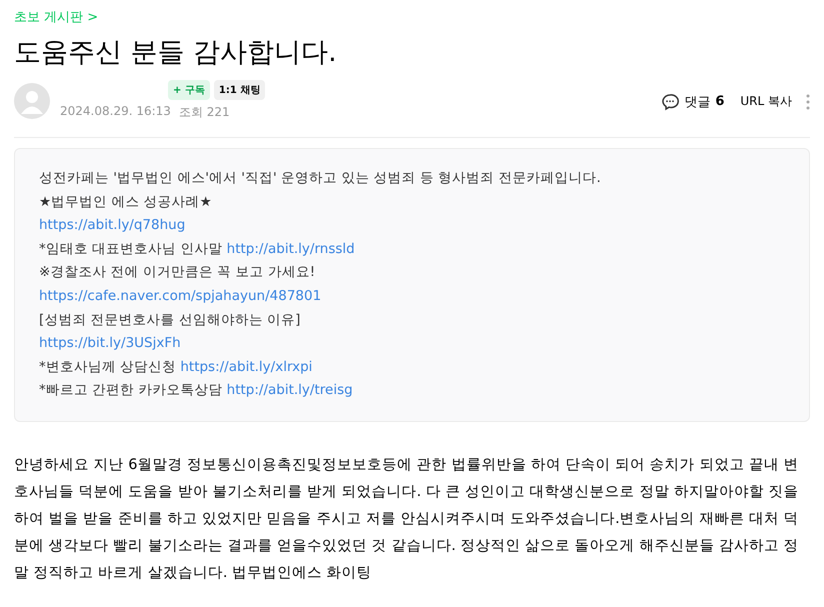 This screenshot has width=824, height=607. I want to click on chat-button: 1:1 채팅, so click(240, 90).